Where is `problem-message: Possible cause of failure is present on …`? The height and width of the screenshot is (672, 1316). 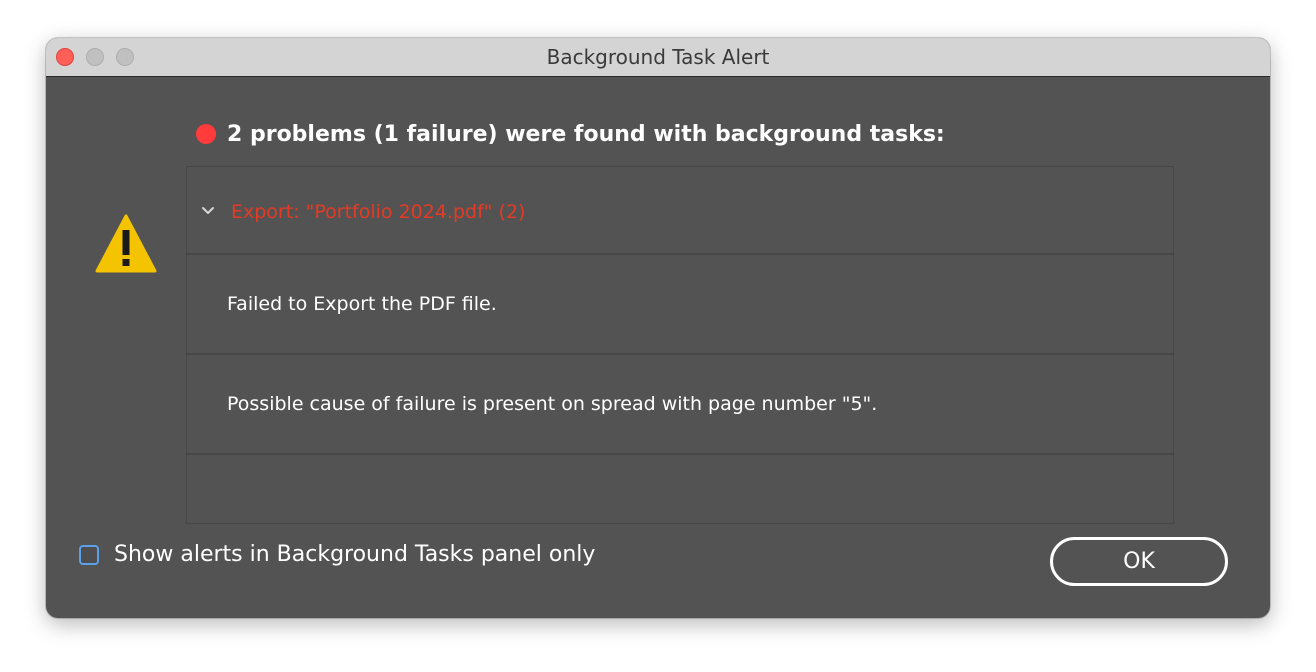
problem-message: Possible cause of failure is present on … is located at coordinates (552, 404).